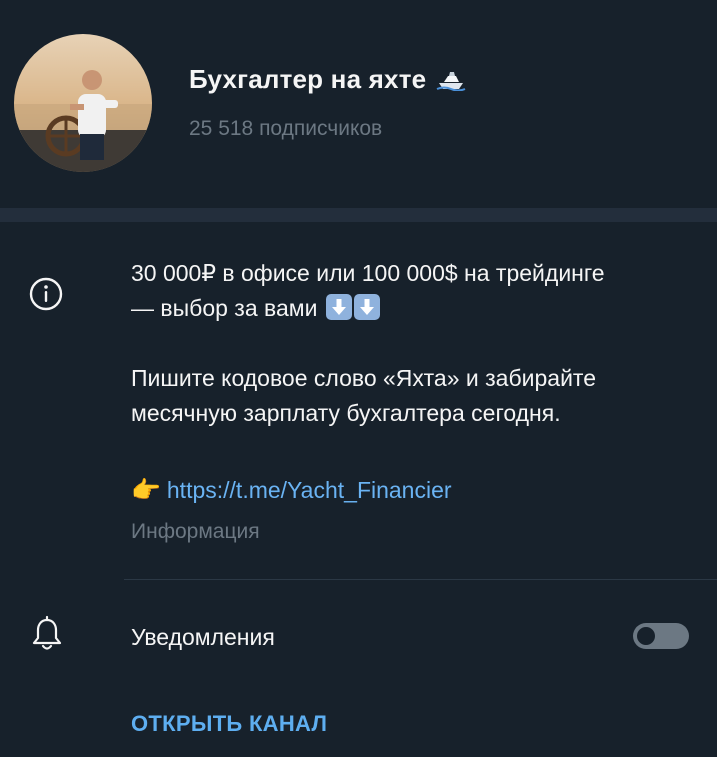 The height and width of the screenshot is (757, 717). I want to click on info-icon, so click(46, 296).